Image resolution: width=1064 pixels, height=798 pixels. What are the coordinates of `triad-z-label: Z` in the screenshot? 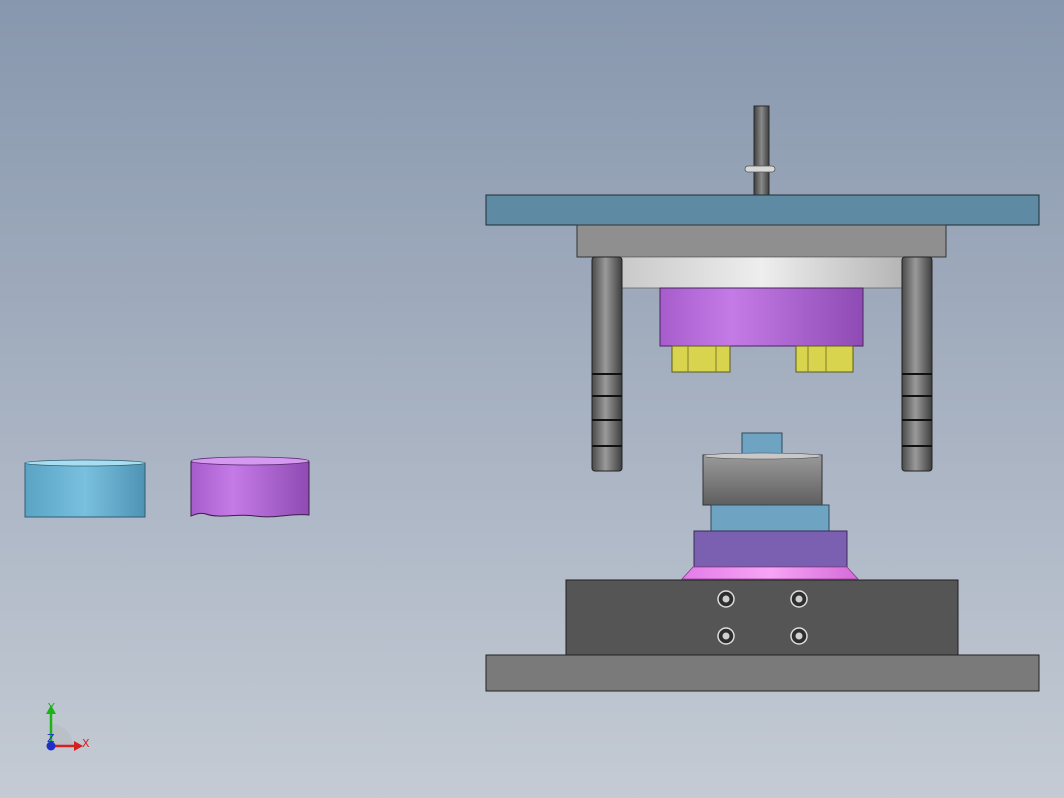 It's located at (51, 738).